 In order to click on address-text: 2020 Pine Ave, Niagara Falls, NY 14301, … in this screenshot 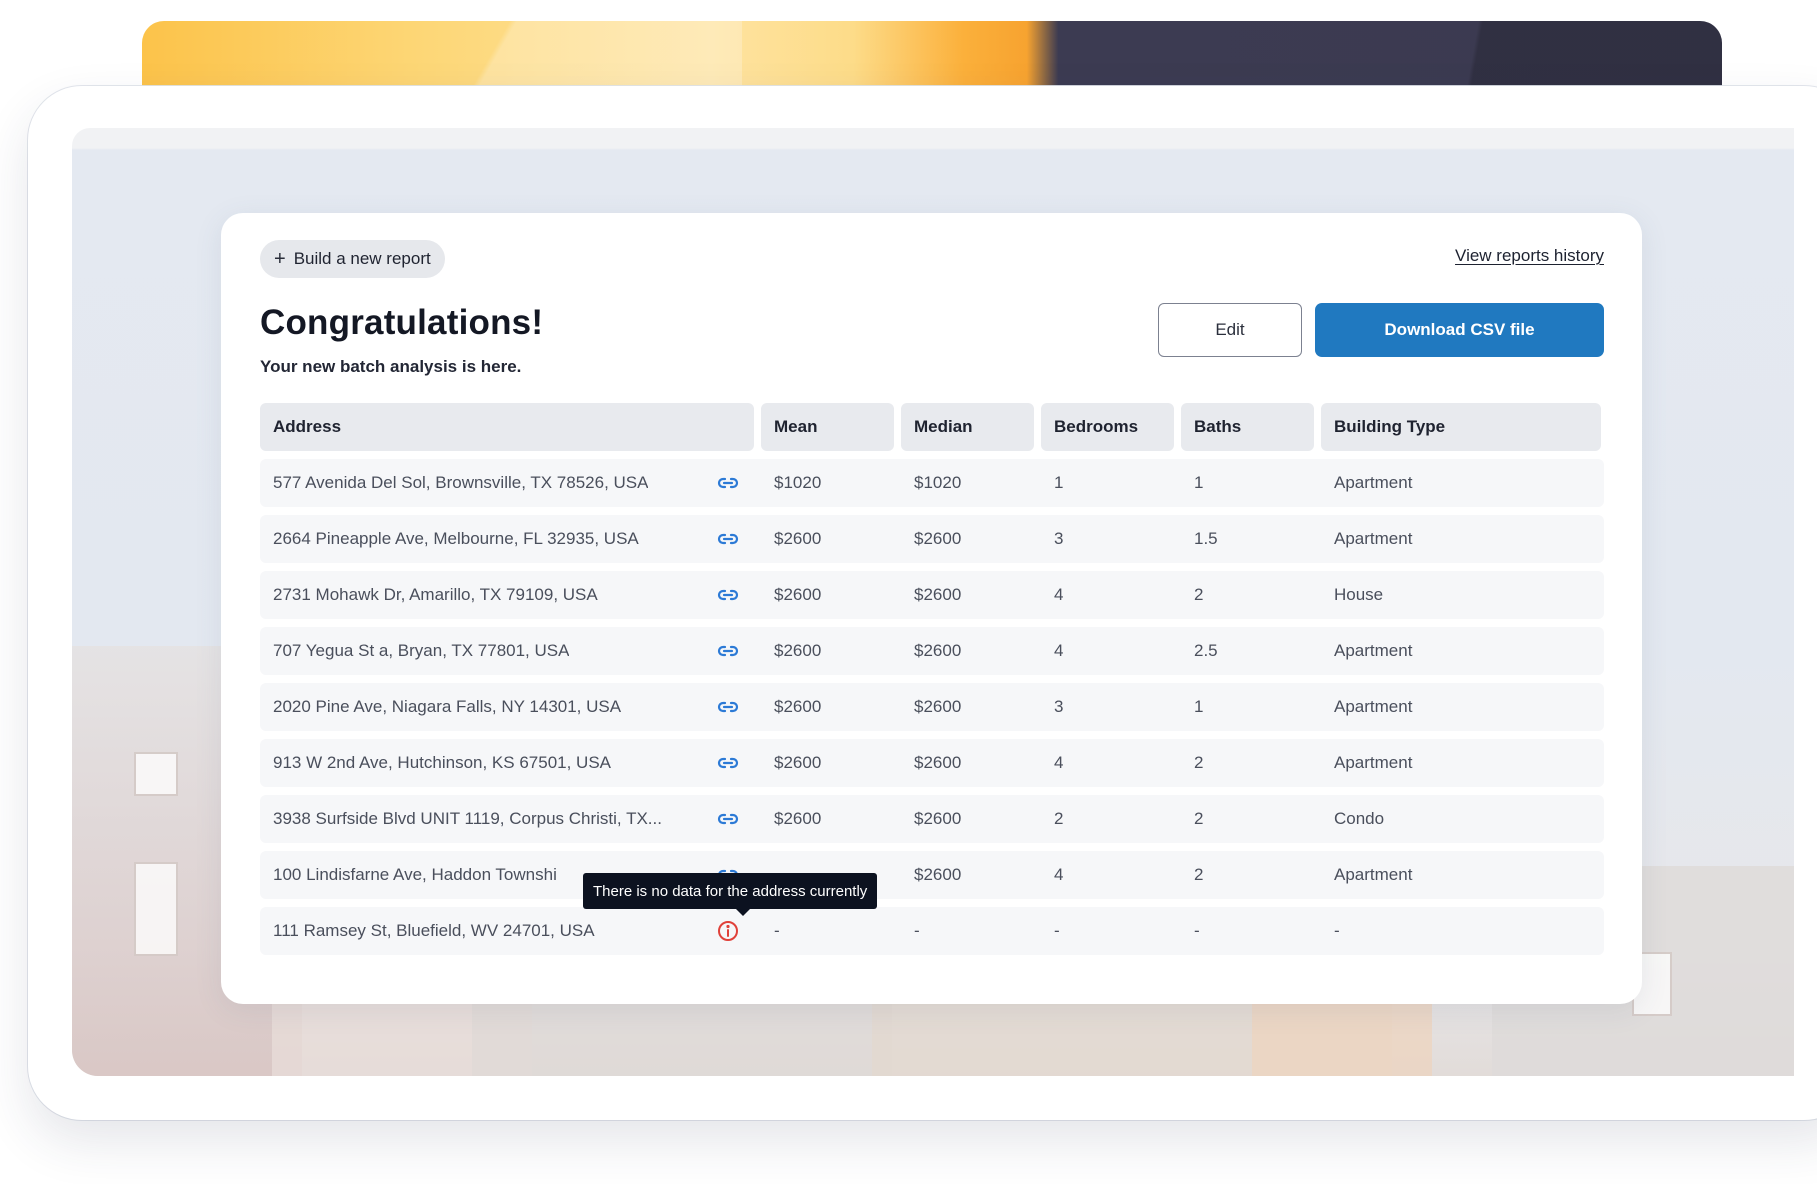, I will do `click(447, 706)`.